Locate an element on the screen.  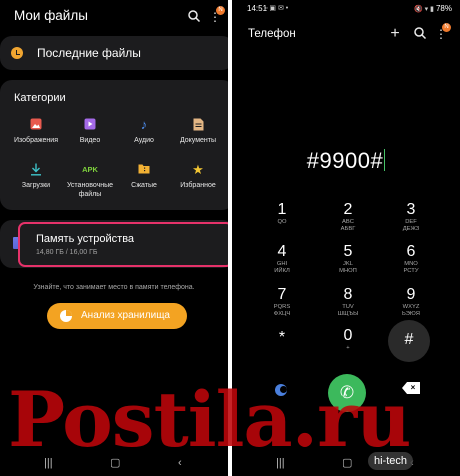
app-header: Мои файлы ⋮ N is located at coordinates (114, 17).